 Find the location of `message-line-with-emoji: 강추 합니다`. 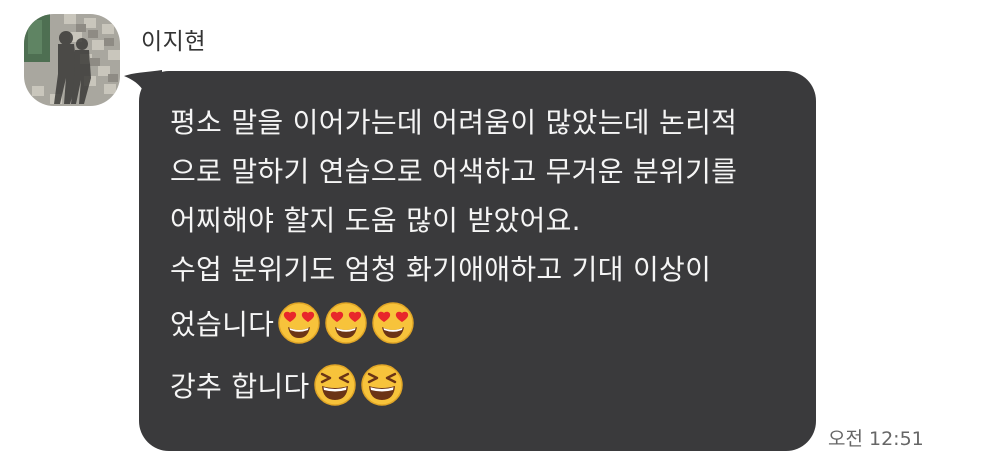

message-line-with-emoji: 강추 합니다 is located at coordinates (485, 387).